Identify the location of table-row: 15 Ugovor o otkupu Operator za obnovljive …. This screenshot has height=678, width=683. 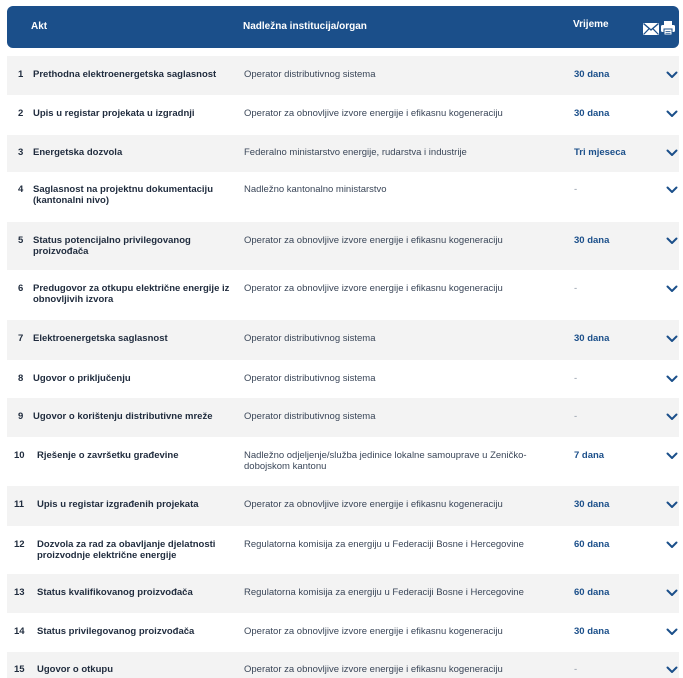
(343, 665).